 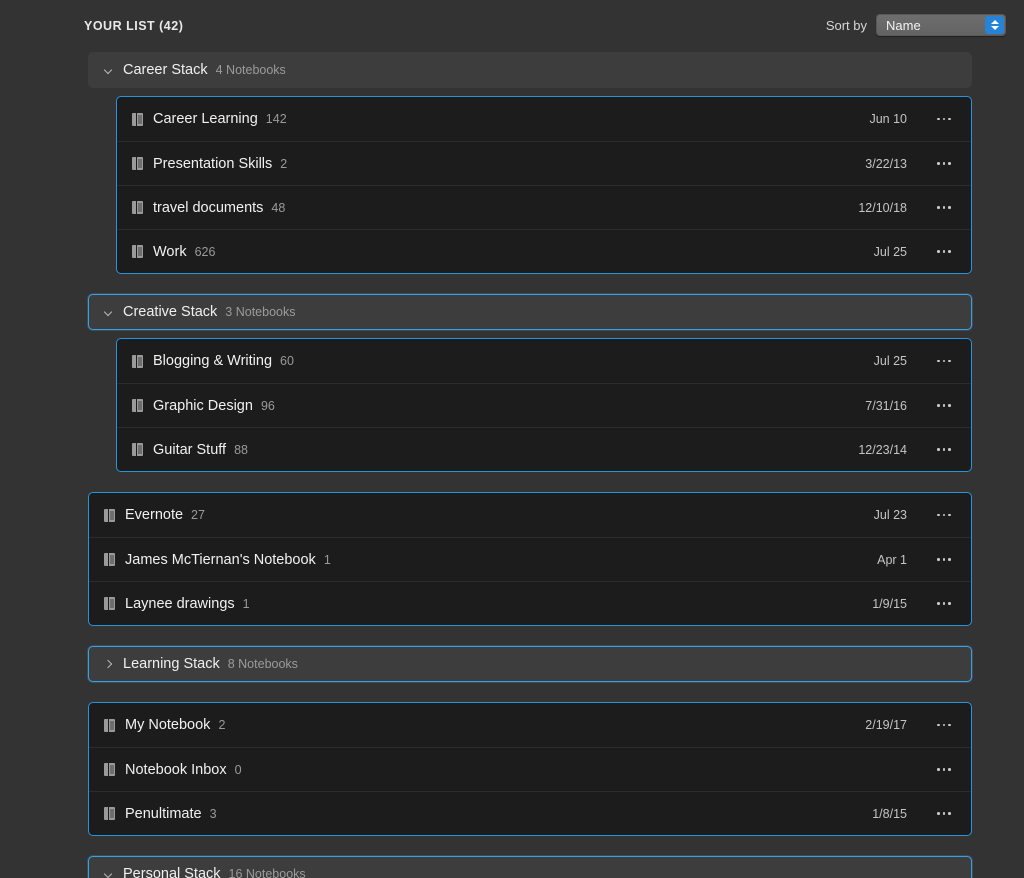 I want to click on notebook-row: Notebook Inbox 0, so click(x=530, y=769).